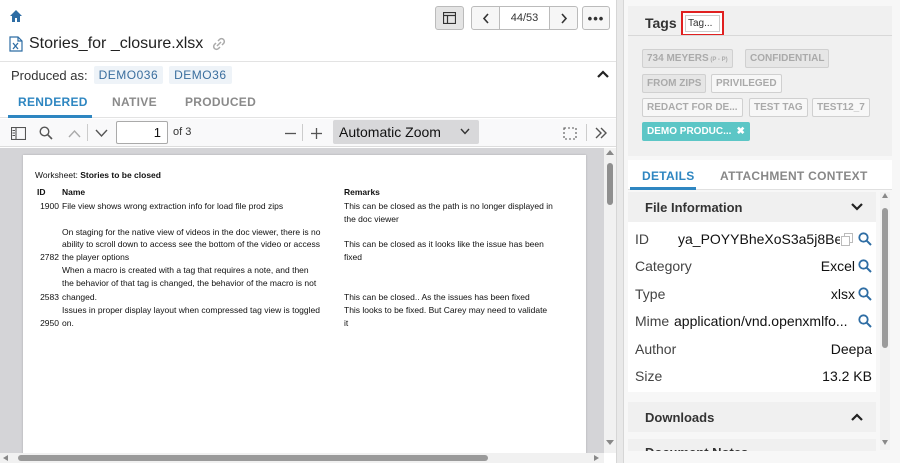 This screenshot has height=463, width=900. I want to click on info-value: Excel, so click(837, 266).